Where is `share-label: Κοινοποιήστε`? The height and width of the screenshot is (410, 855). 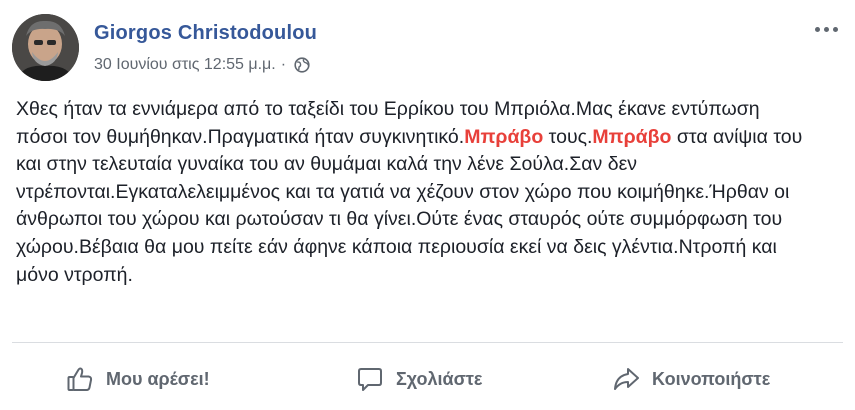 share-label: Κοινοποιήστε is located at coordinates (711, 378).